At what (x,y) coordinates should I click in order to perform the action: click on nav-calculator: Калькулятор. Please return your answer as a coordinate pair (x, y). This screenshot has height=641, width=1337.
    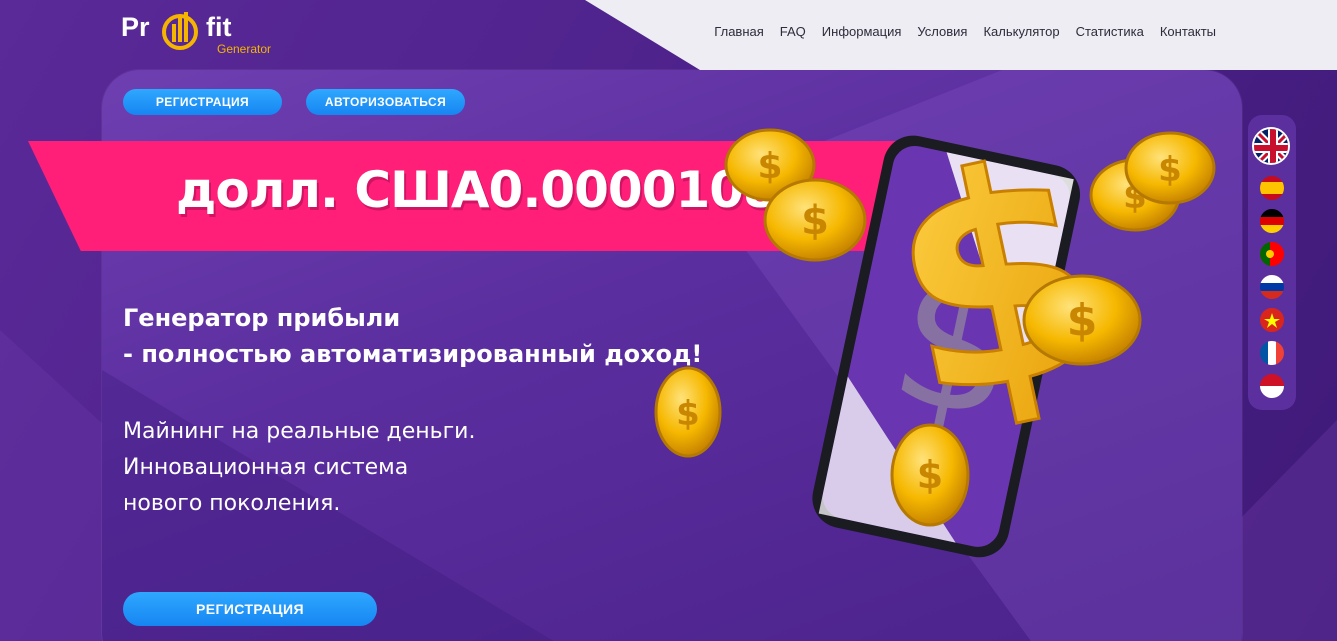
    Looking at the image, I should click on (1021, 31).